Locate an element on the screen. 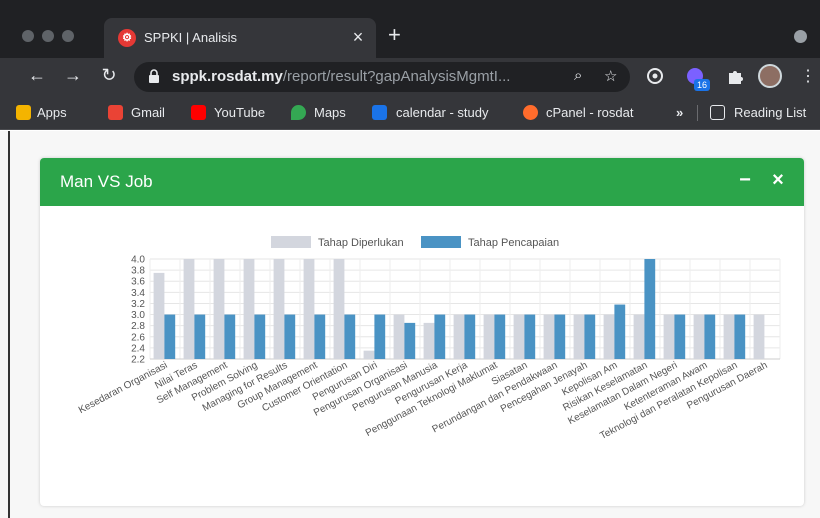 The height and width of the screenshot is (518, 820). apps-grid-icon is located at coordinates (23, 112).